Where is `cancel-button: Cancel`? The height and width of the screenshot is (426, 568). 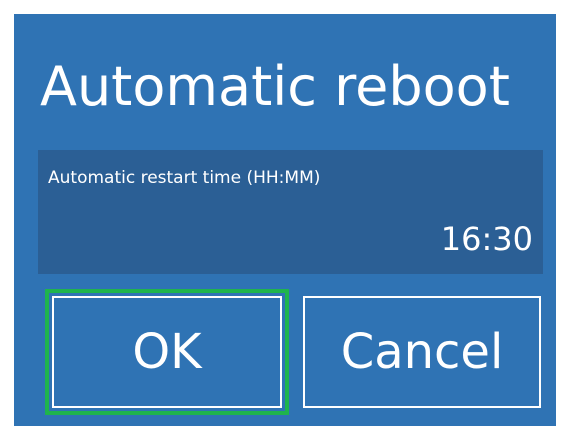
cancel-button: Cancel is located at coordinates (422, 352).